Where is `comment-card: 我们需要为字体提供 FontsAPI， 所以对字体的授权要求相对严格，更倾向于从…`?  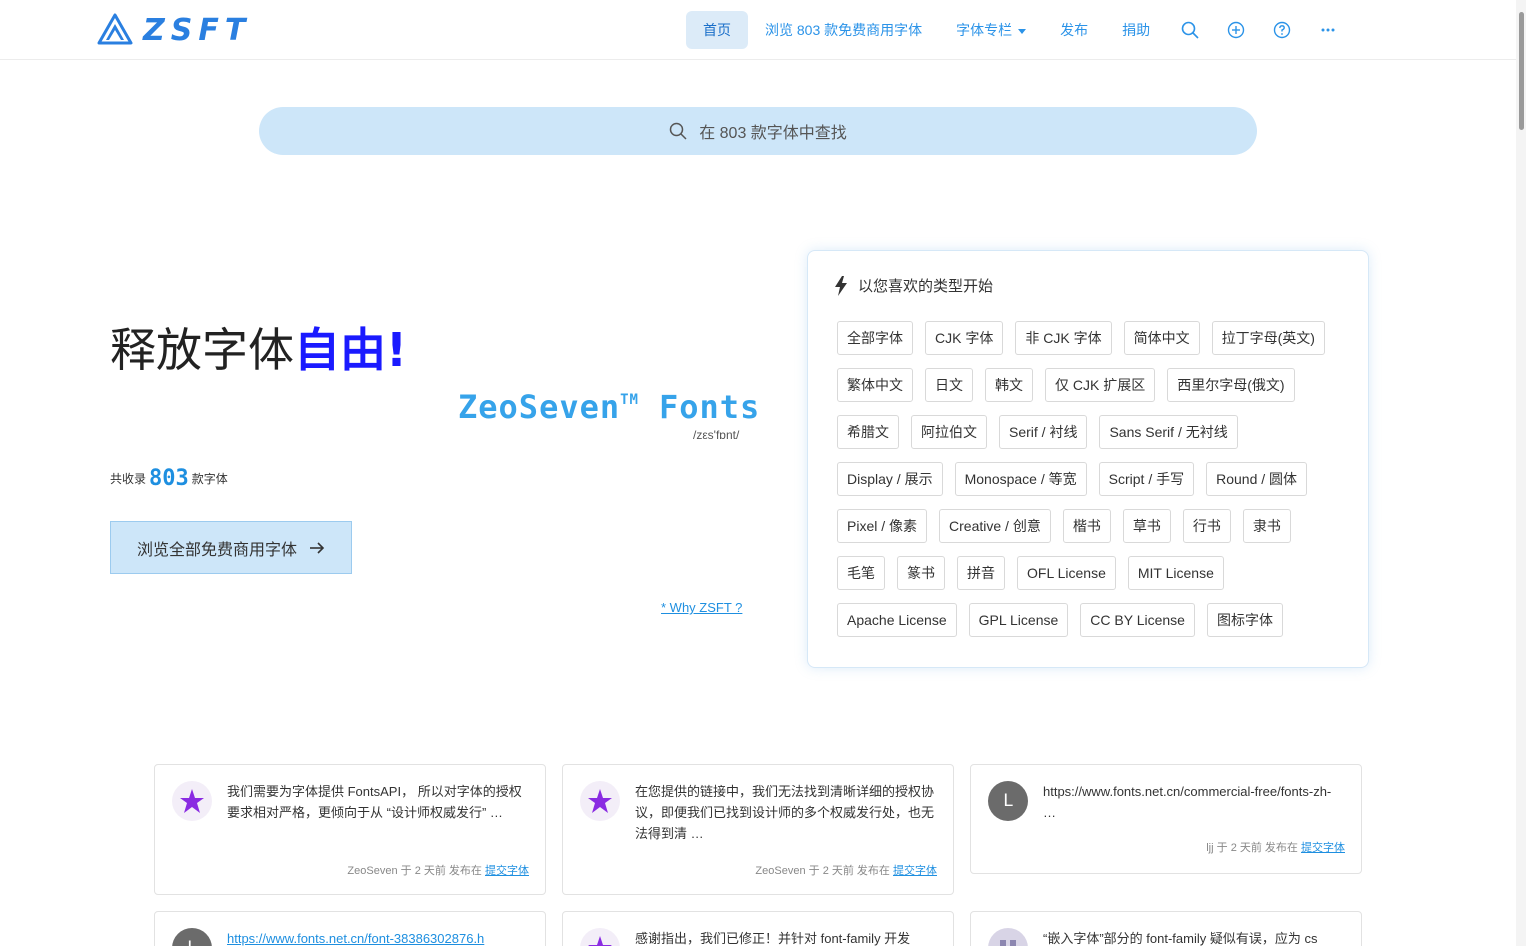 comment-card: 我们需要为字体提供 FontsAPI， 所以对字体的授权要求相对严格，更倾向于从… is located at coordinates (350, 829).